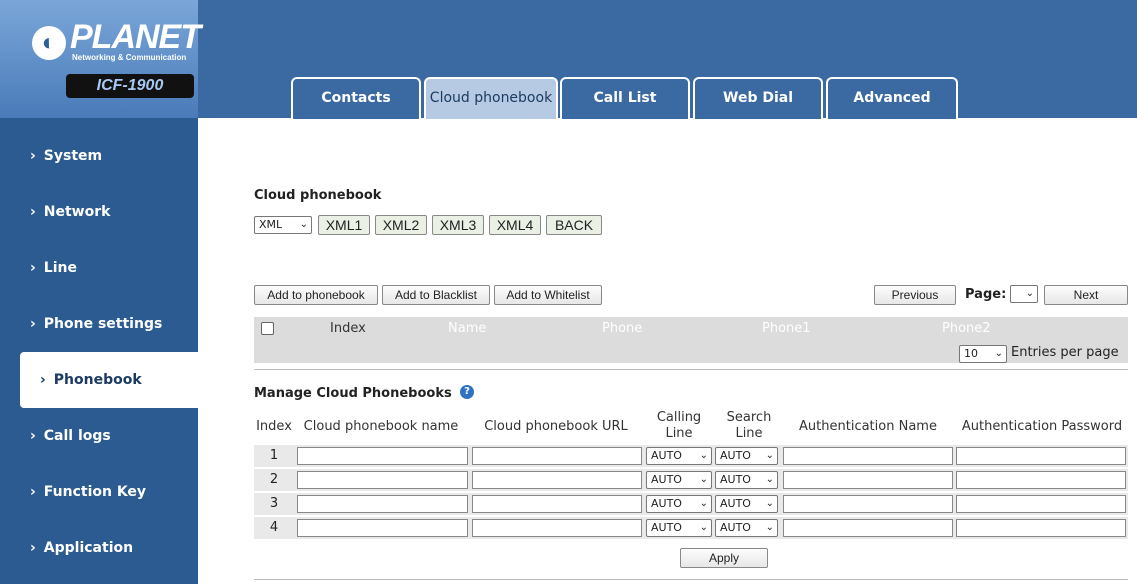 This screenshot has height=584, width=1137. Describe the element at coordinates (868, 426) in the screenshot. I see `manage-col-auth-name: Authentication Name` at that location.